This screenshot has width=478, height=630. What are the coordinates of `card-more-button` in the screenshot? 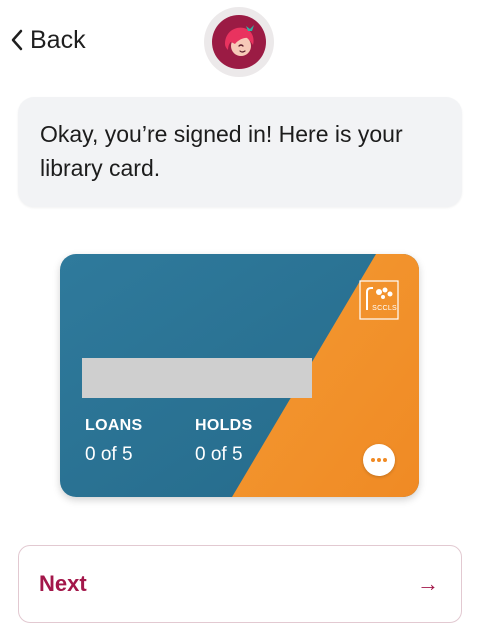 It's located at (379, 460).